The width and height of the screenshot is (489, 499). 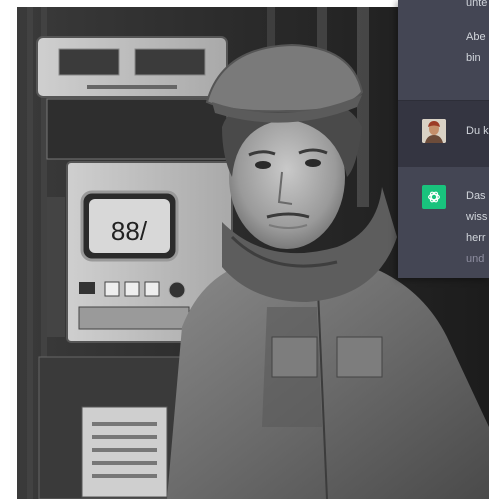 I want to click on user-avatar, so click(x=434, y=131).